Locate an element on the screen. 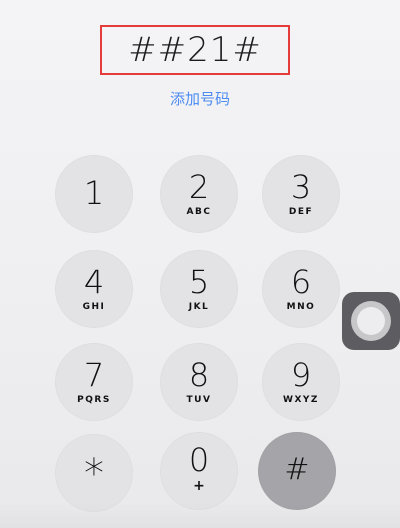 Image resolution: width=400 pixels, height=528 pixels. key-letters: + is located at coordinates (199, 486).